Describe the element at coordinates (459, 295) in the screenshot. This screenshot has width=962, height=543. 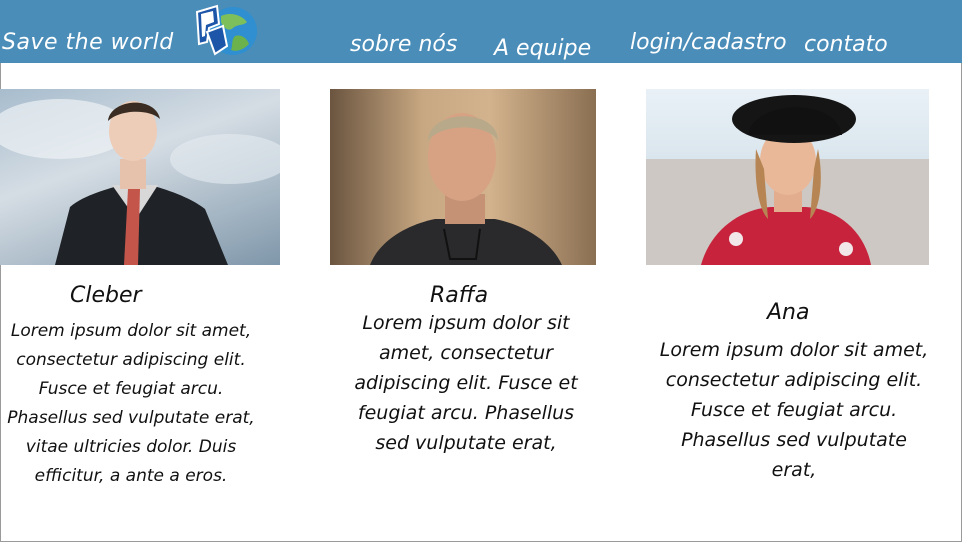
I see `team-member-name: Raffa` at that location.